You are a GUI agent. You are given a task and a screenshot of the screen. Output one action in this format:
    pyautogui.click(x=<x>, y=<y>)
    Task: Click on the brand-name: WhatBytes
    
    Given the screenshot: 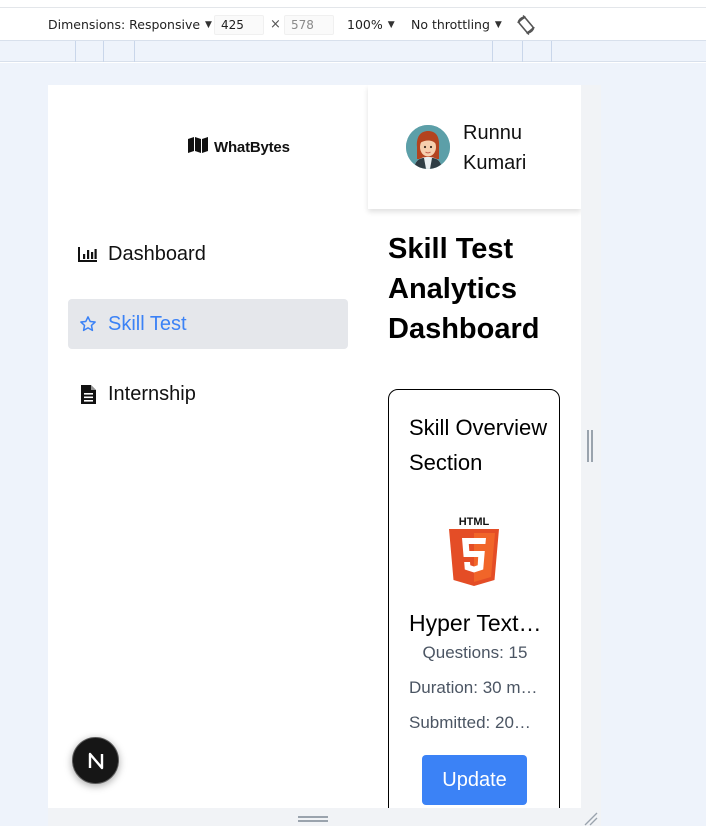 What is the action you would take?
    pyautogui.click(x=252, y=147)
    